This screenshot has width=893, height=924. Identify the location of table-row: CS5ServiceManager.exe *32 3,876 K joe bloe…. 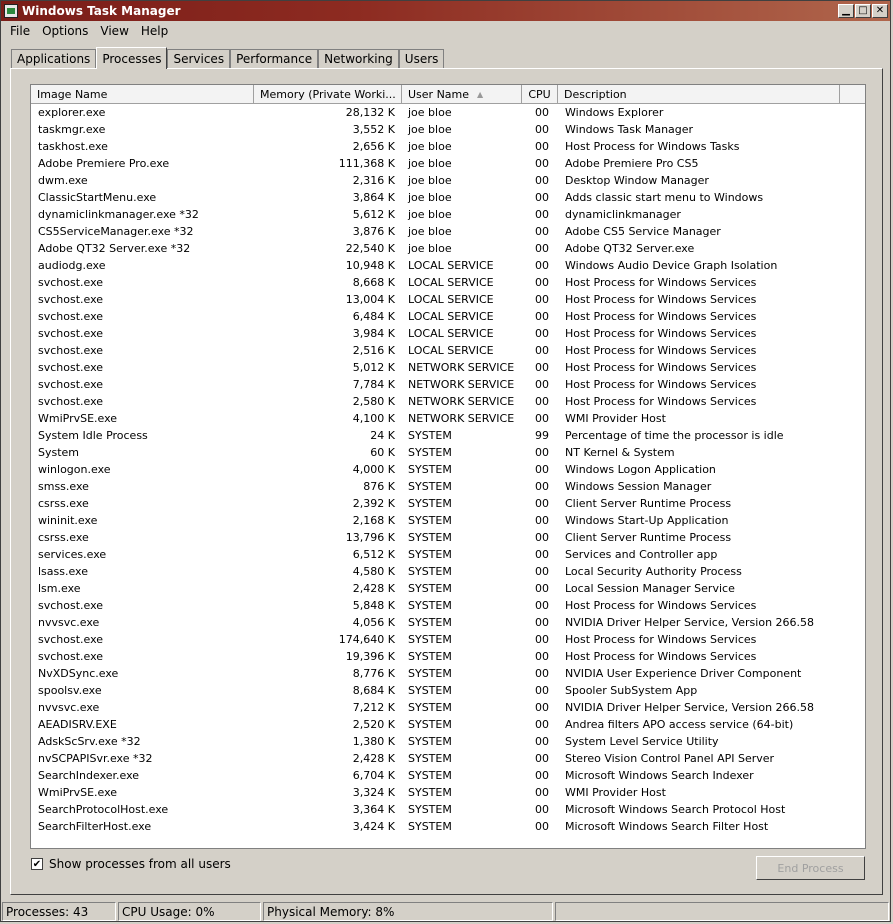
(448, 231).